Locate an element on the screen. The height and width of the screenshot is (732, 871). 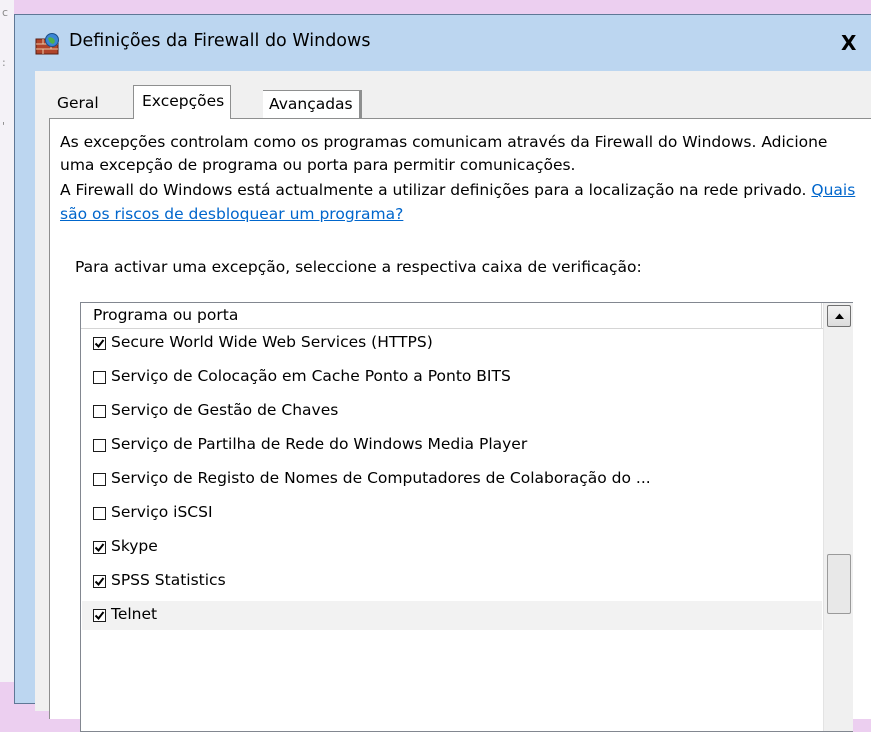
scroll-up-button is located at coordinates (839, 316).